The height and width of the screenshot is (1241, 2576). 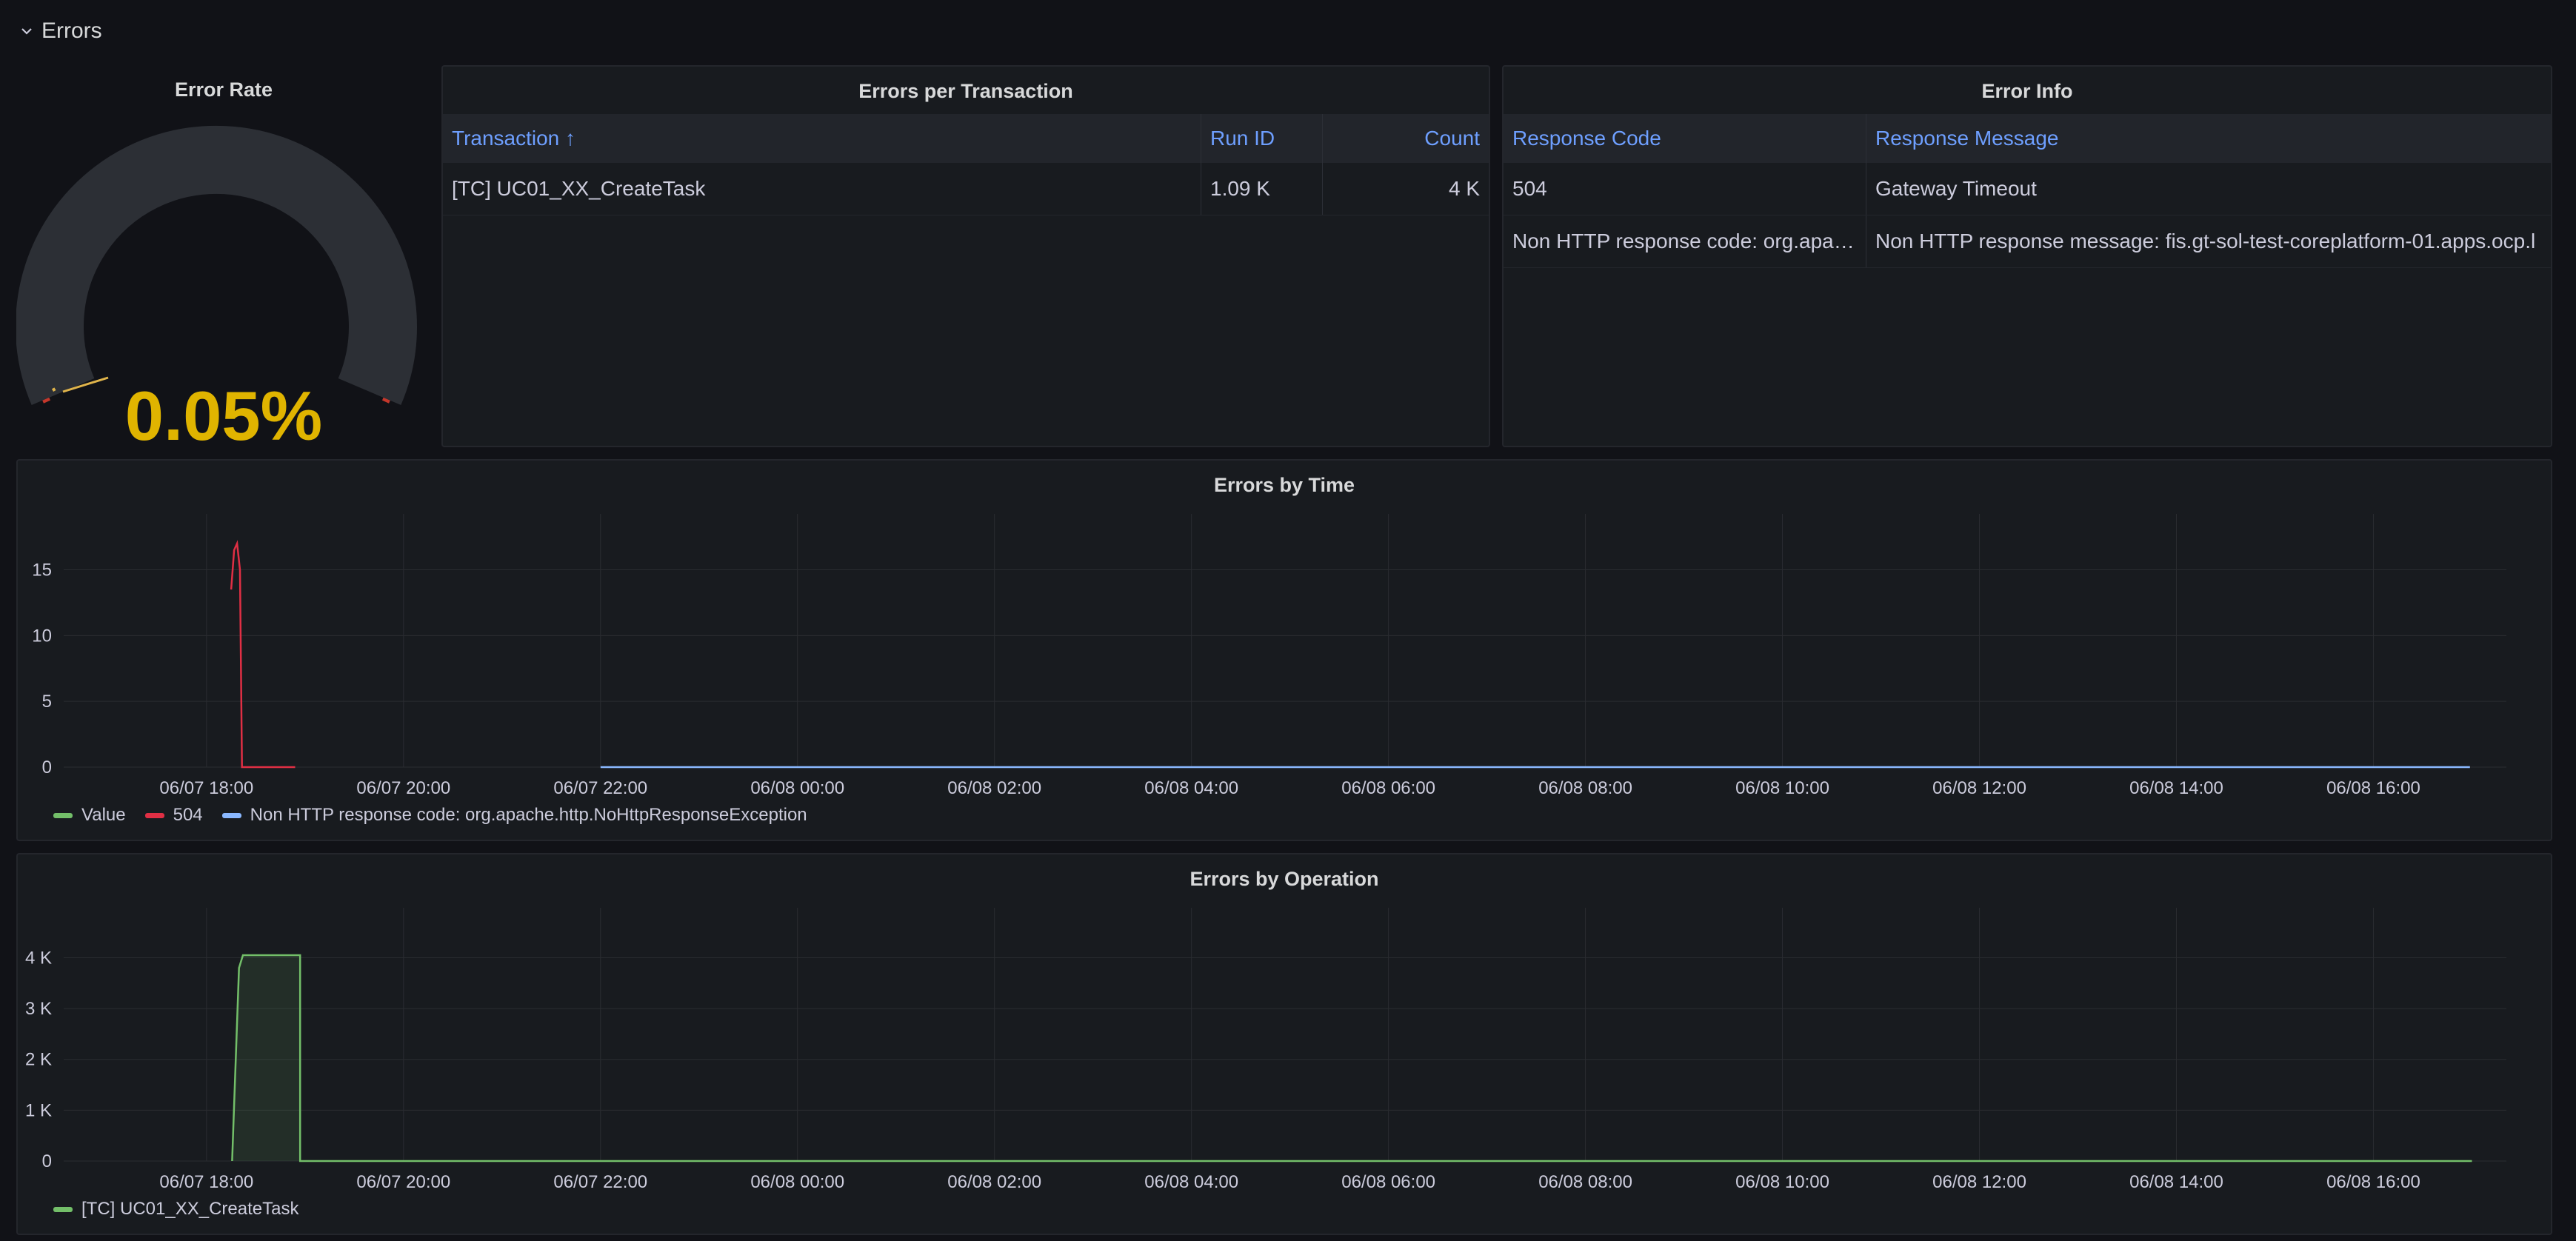 I want to click on table-row: [TC] UC01_XX_CreateTask 1.09 K 4 K, so click(x=966, y=189).